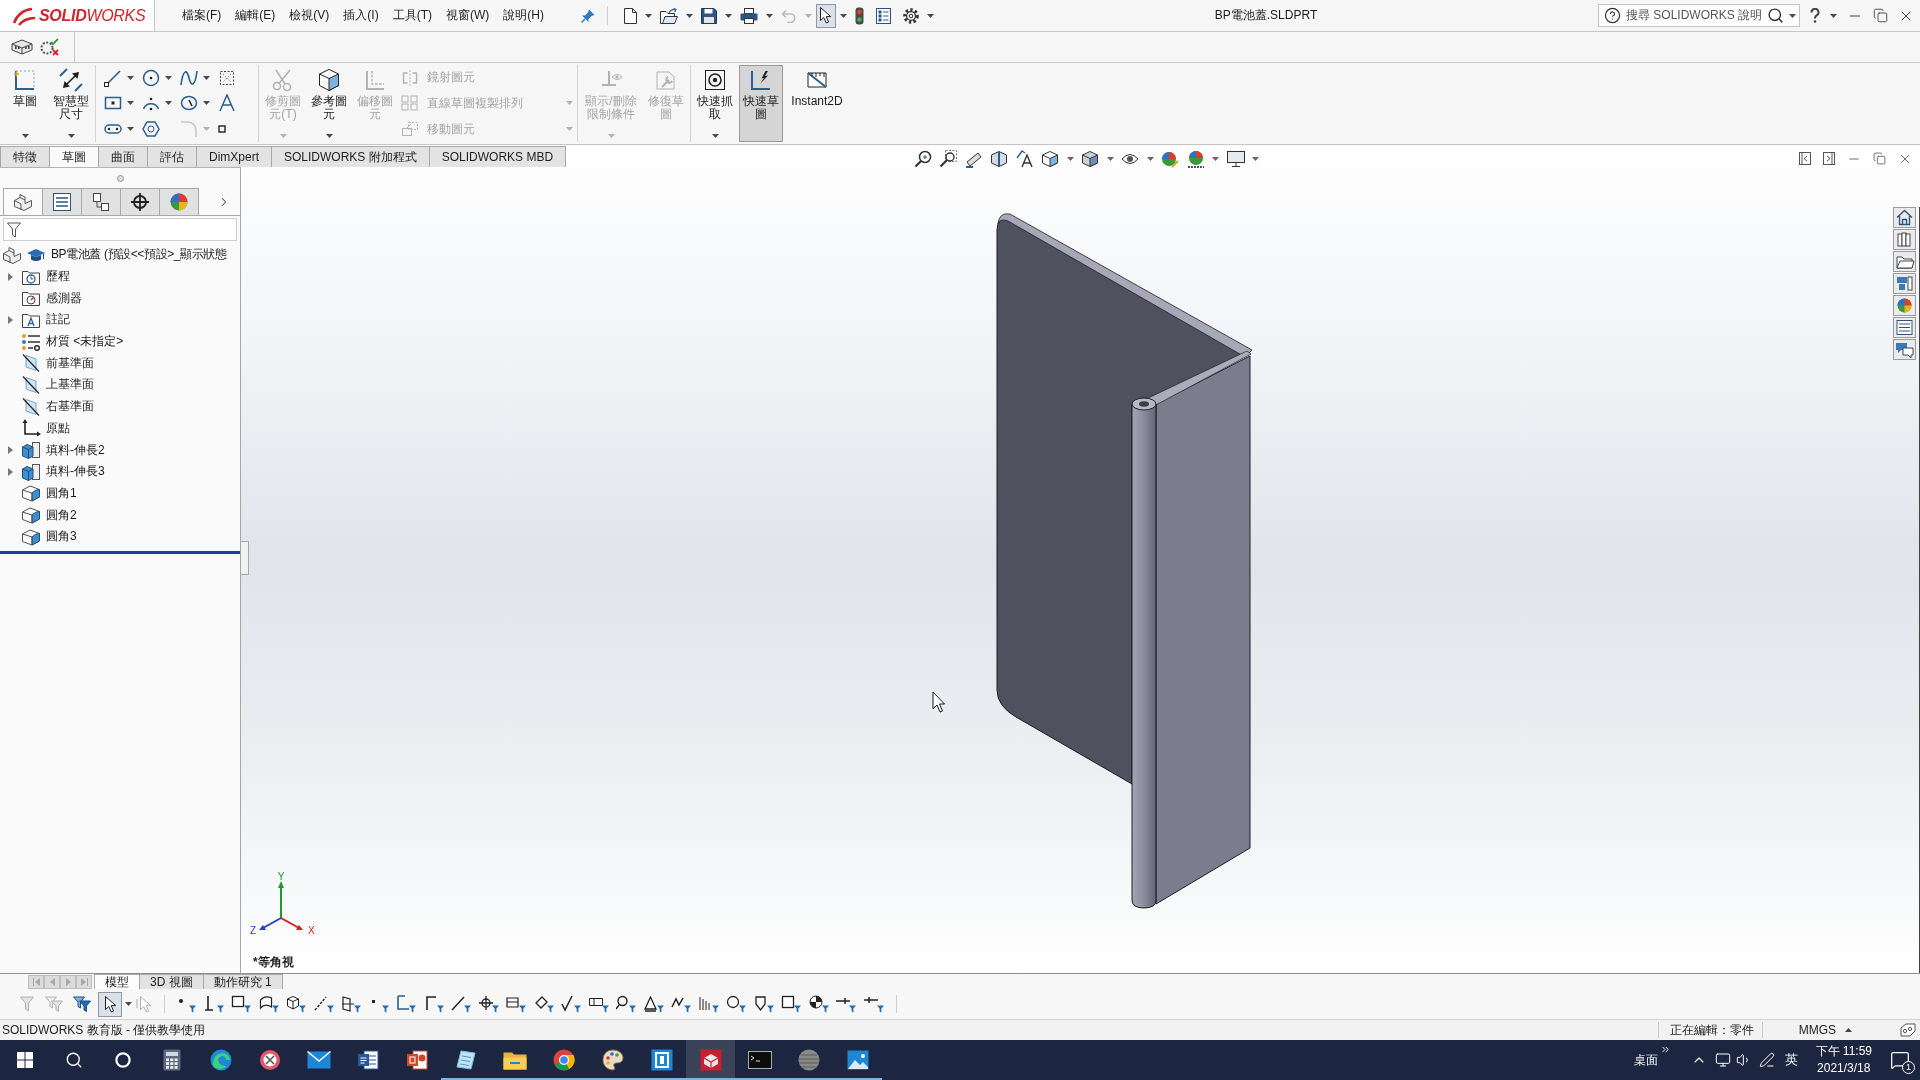 The image size is (1920, 1080). I want to click on pin-icon, so click(588, 15).